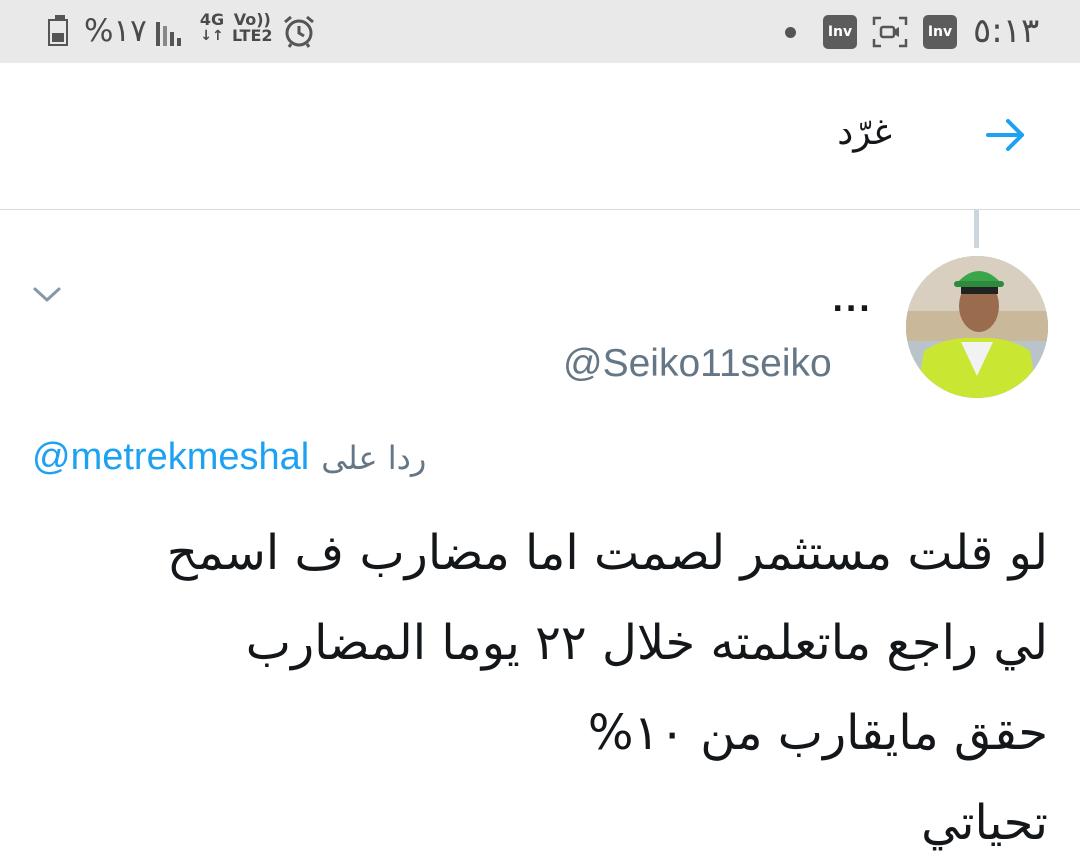 This screenshot has width=1080, height=868. Describe the element at coordinates (984, 823) in the screenshot. I see `tweet-text-line: تحياتي` at that location.